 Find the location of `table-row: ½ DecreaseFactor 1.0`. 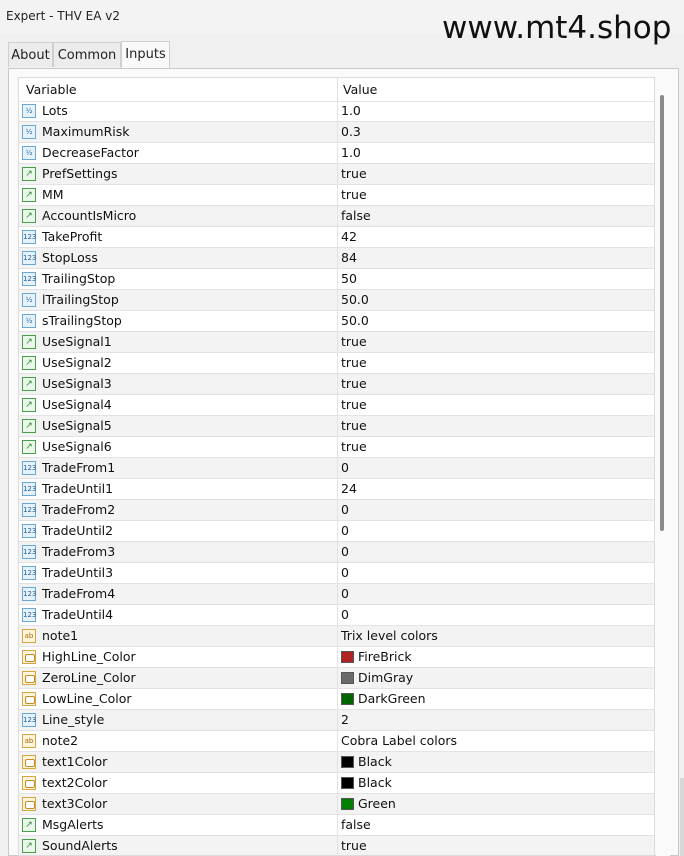

table-row: ½ DecreaseFactor 1.0 is located at coordinates (336, 153).